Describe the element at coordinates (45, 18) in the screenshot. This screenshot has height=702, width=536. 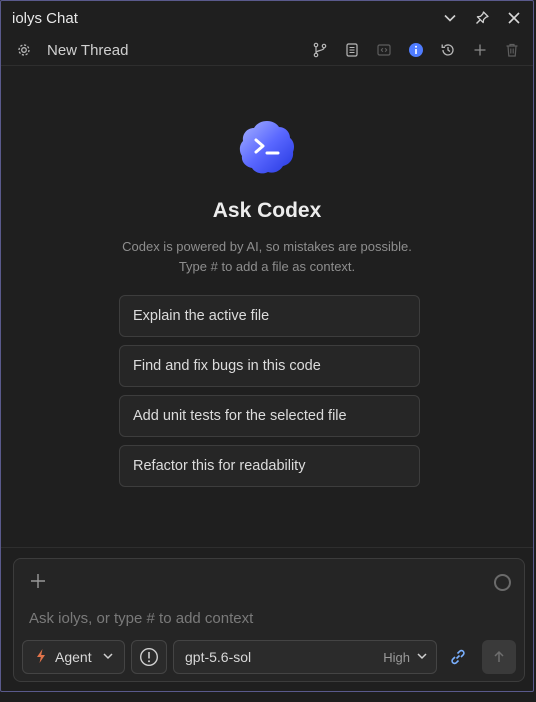
I see `window-title: iolys Chat` at that location.